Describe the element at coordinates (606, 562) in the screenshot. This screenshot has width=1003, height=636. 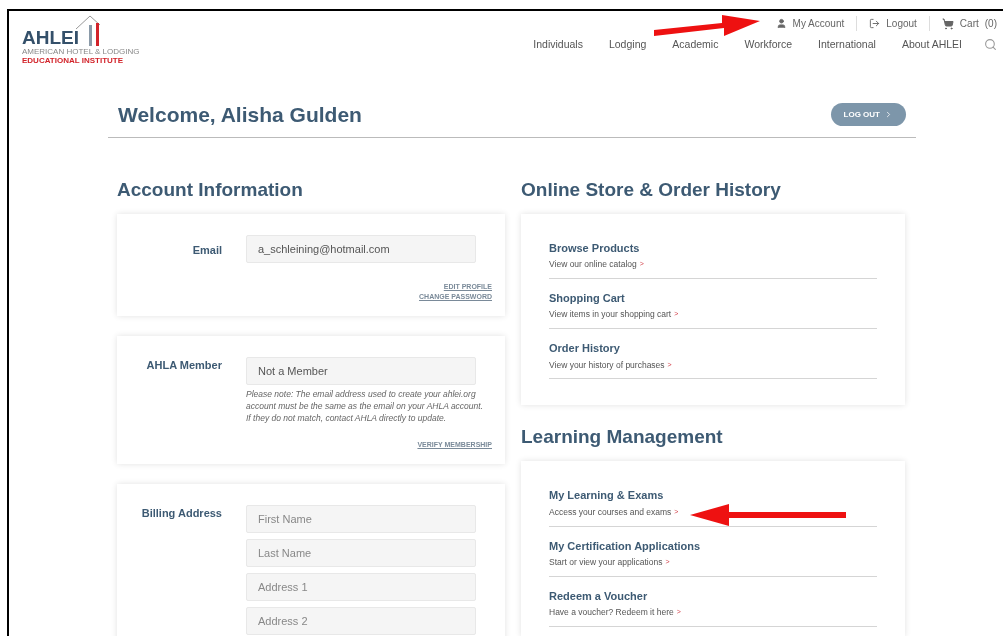
I see `item-link: Start or view your applications` at that location.